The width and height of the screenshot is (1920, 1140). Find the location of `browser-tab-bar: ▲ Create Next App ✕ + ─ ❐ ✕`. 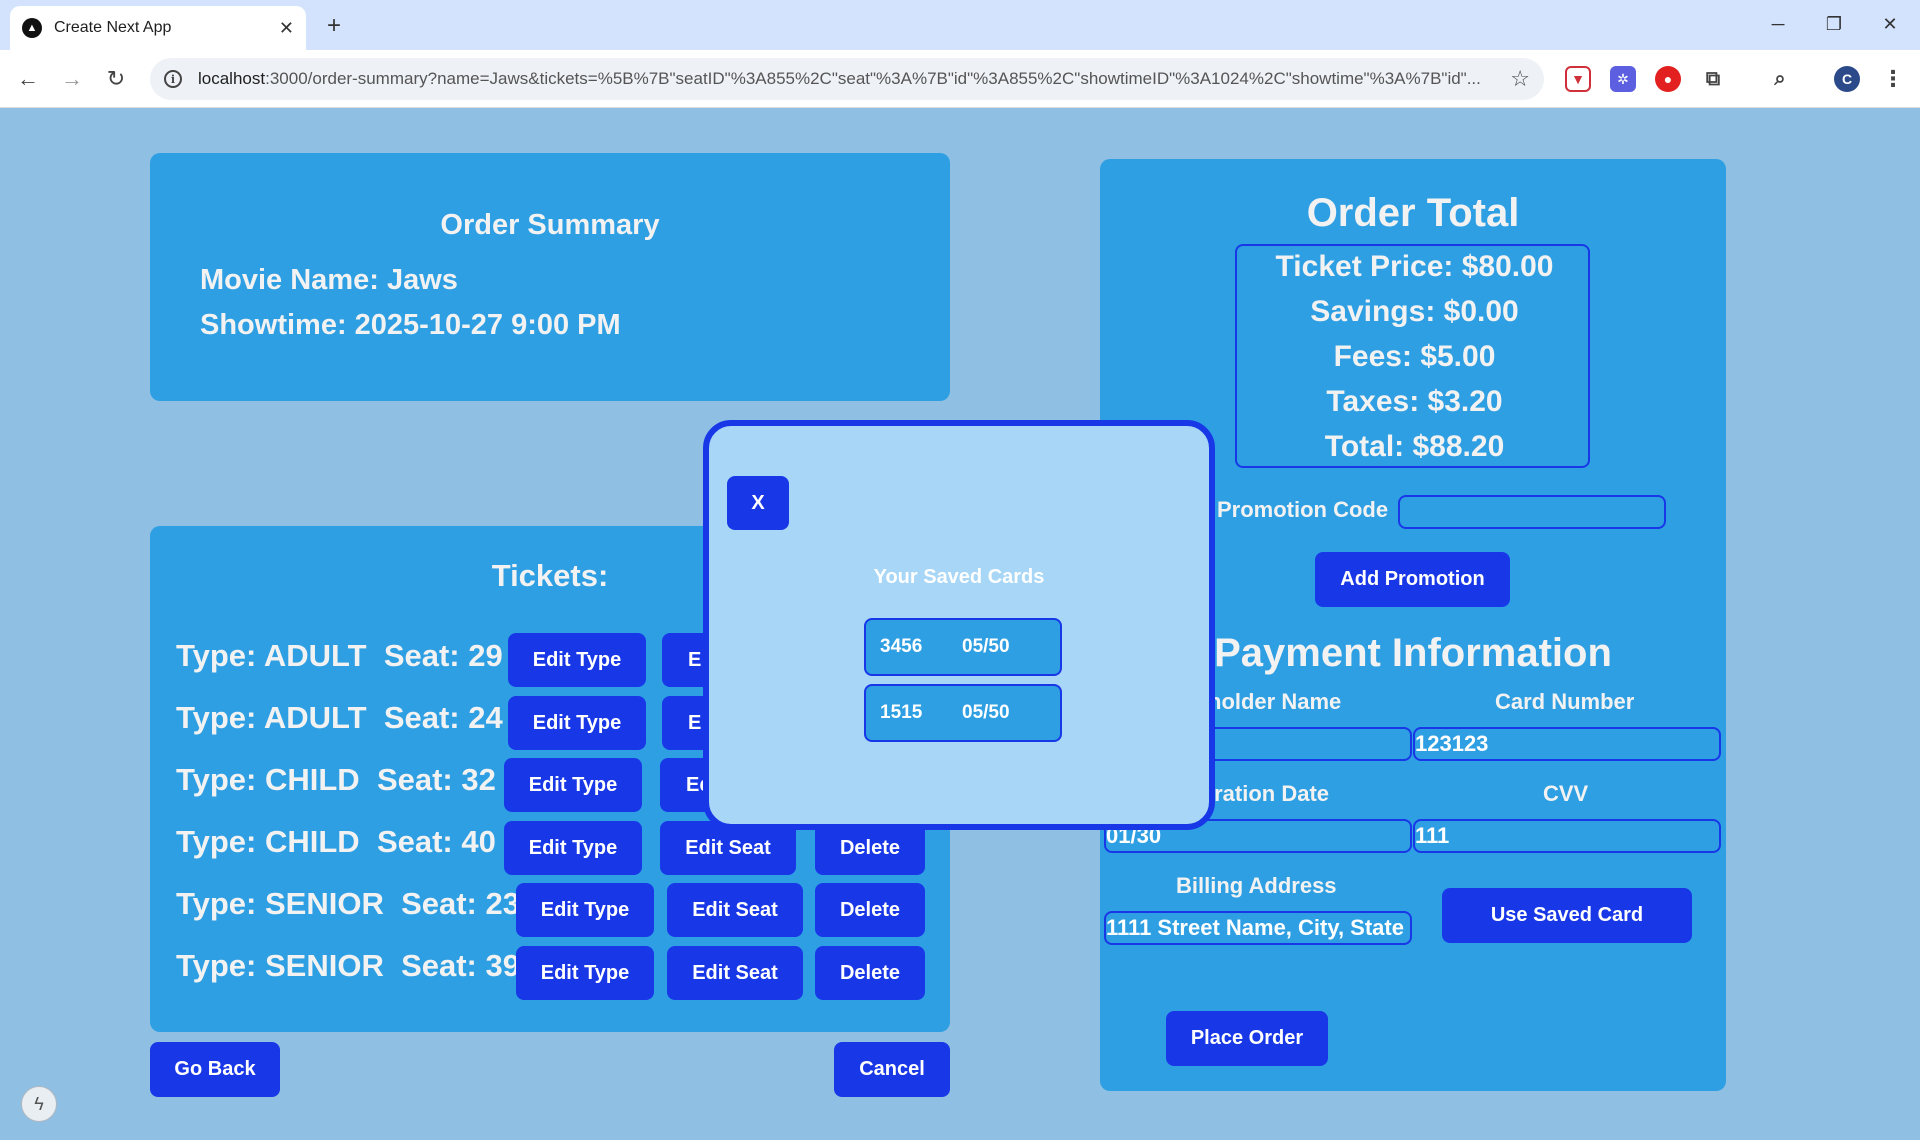

browser-tab-bar: ▲ Create Next App ✕ + ─ ❐ ✕ is located at coordinates (960, 25).